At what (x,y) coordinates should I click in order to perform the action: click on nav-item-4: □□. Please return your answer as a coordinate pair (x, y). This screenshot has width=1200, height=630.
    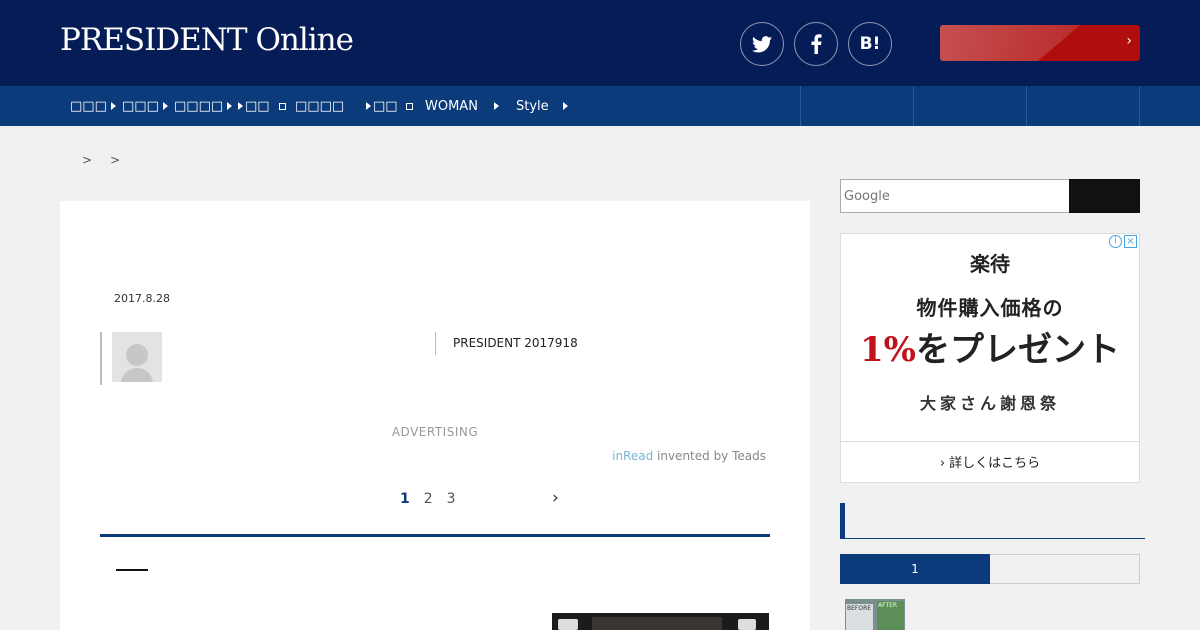
    Looking at the image, I should click on (254, 106).